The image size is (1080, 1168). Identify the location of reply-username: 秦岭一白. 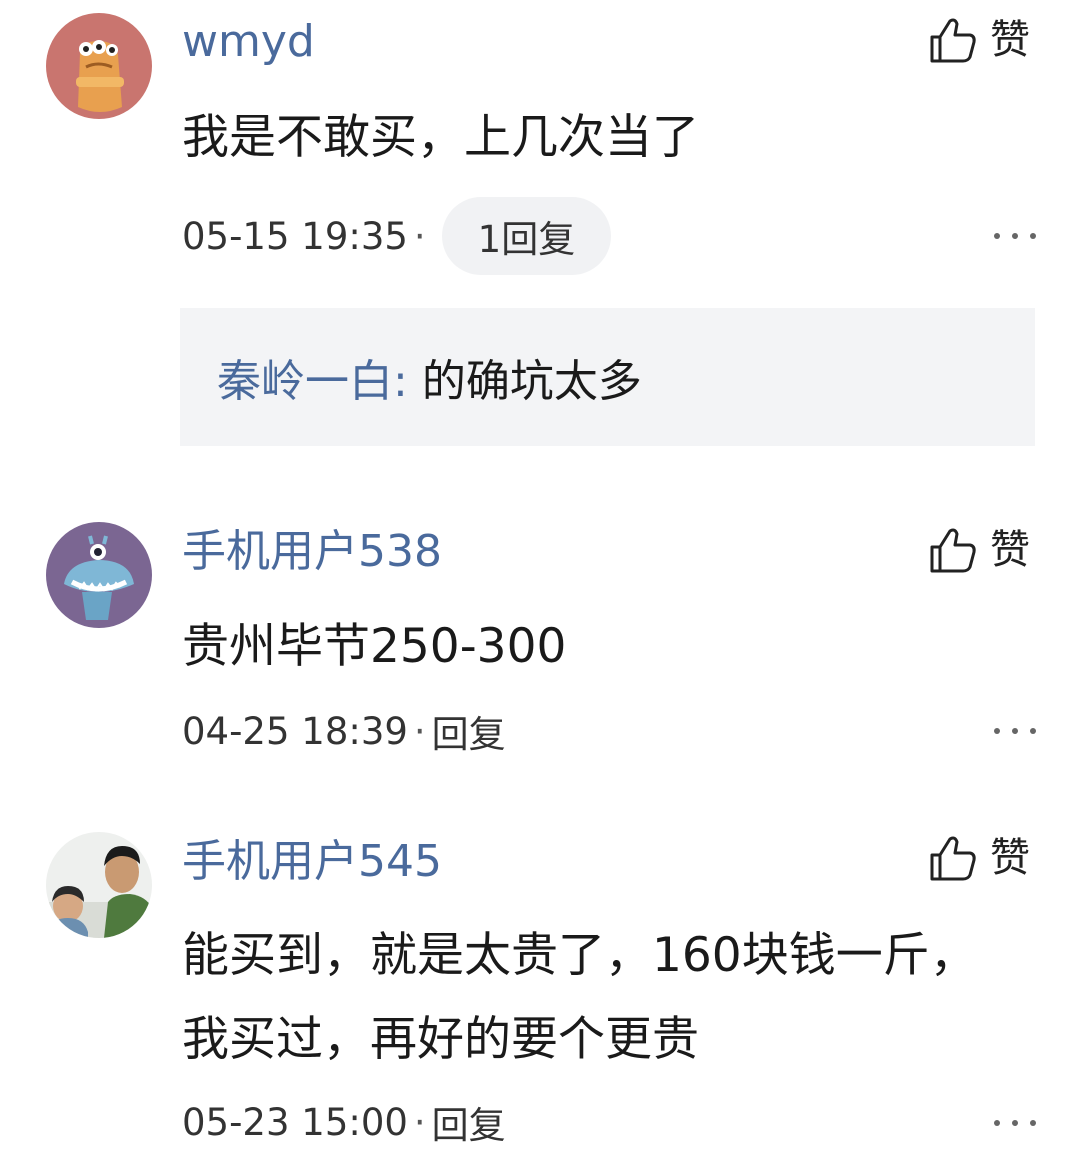
(305, 381).